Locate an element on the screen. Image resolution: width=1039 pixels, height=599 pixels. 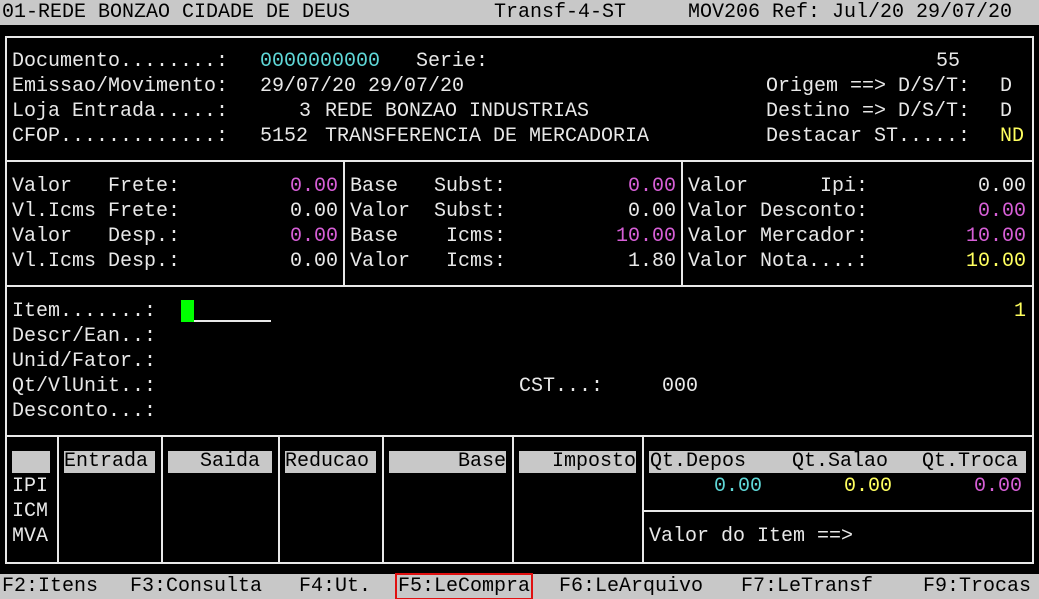
qt-depos-value: 0.00 is located at coordinates (738, 486).